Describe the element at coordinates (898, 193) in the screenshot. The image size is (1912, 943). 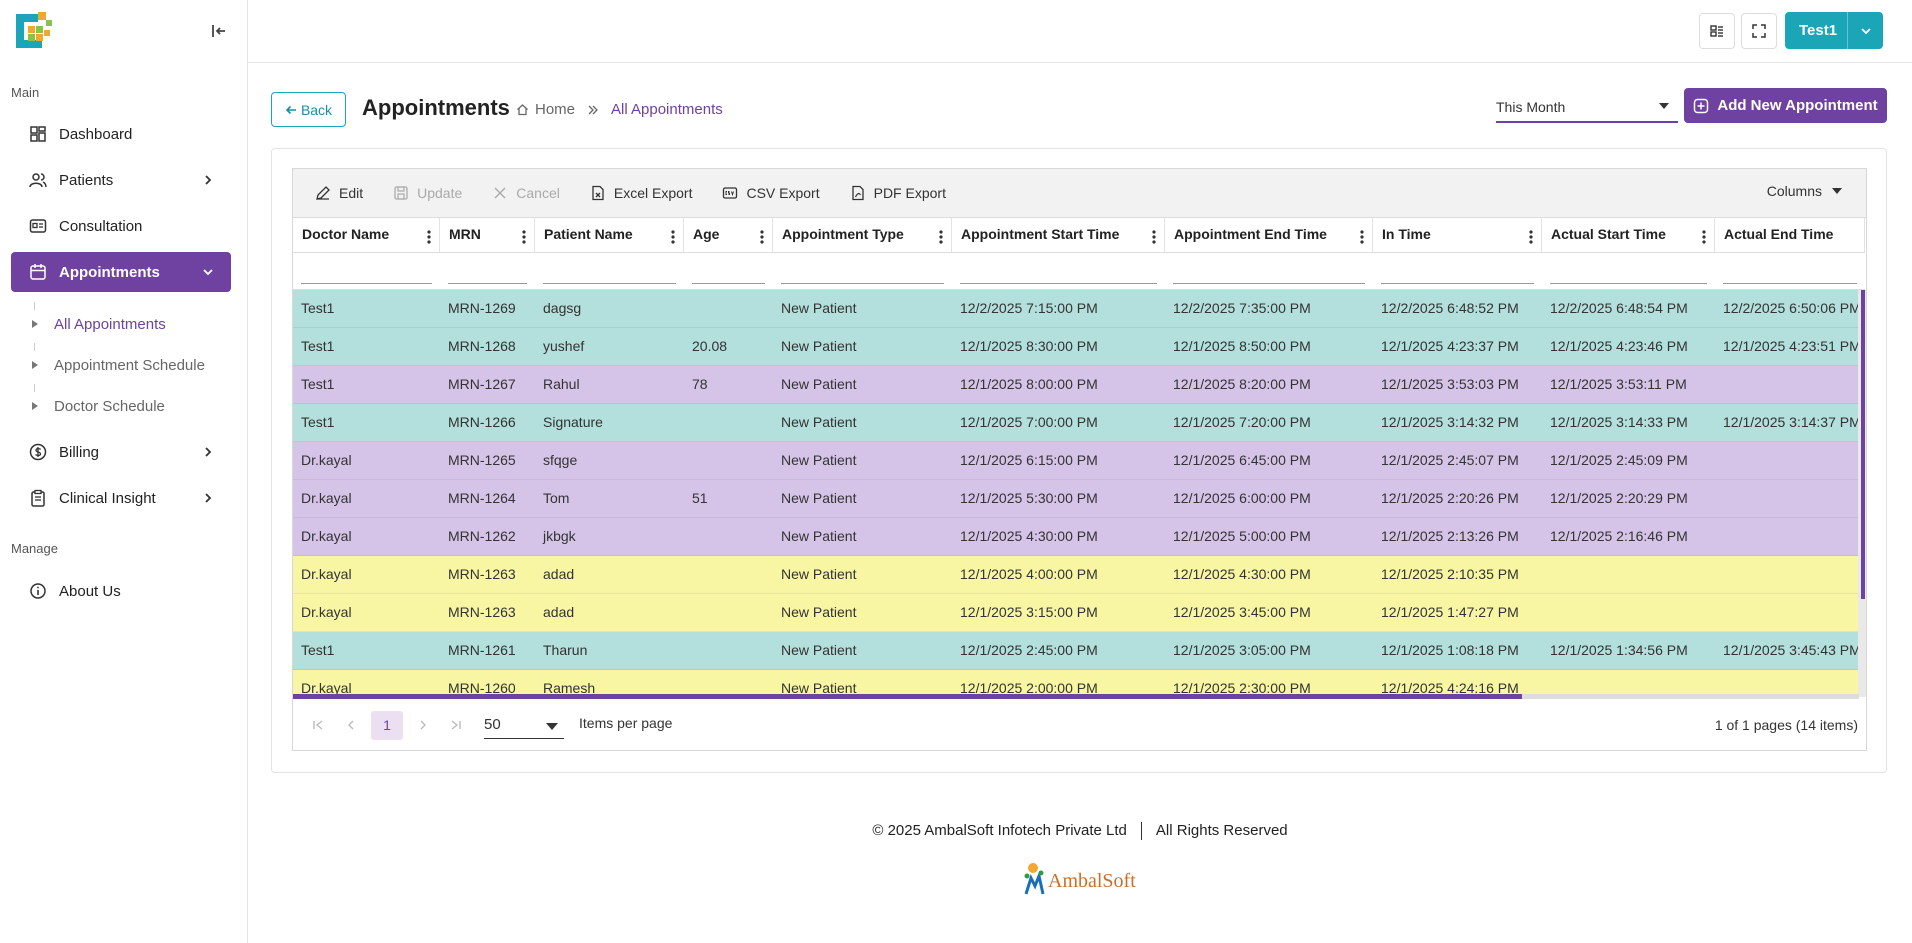
I see `pdf-export-button: PDF Export` at that location.